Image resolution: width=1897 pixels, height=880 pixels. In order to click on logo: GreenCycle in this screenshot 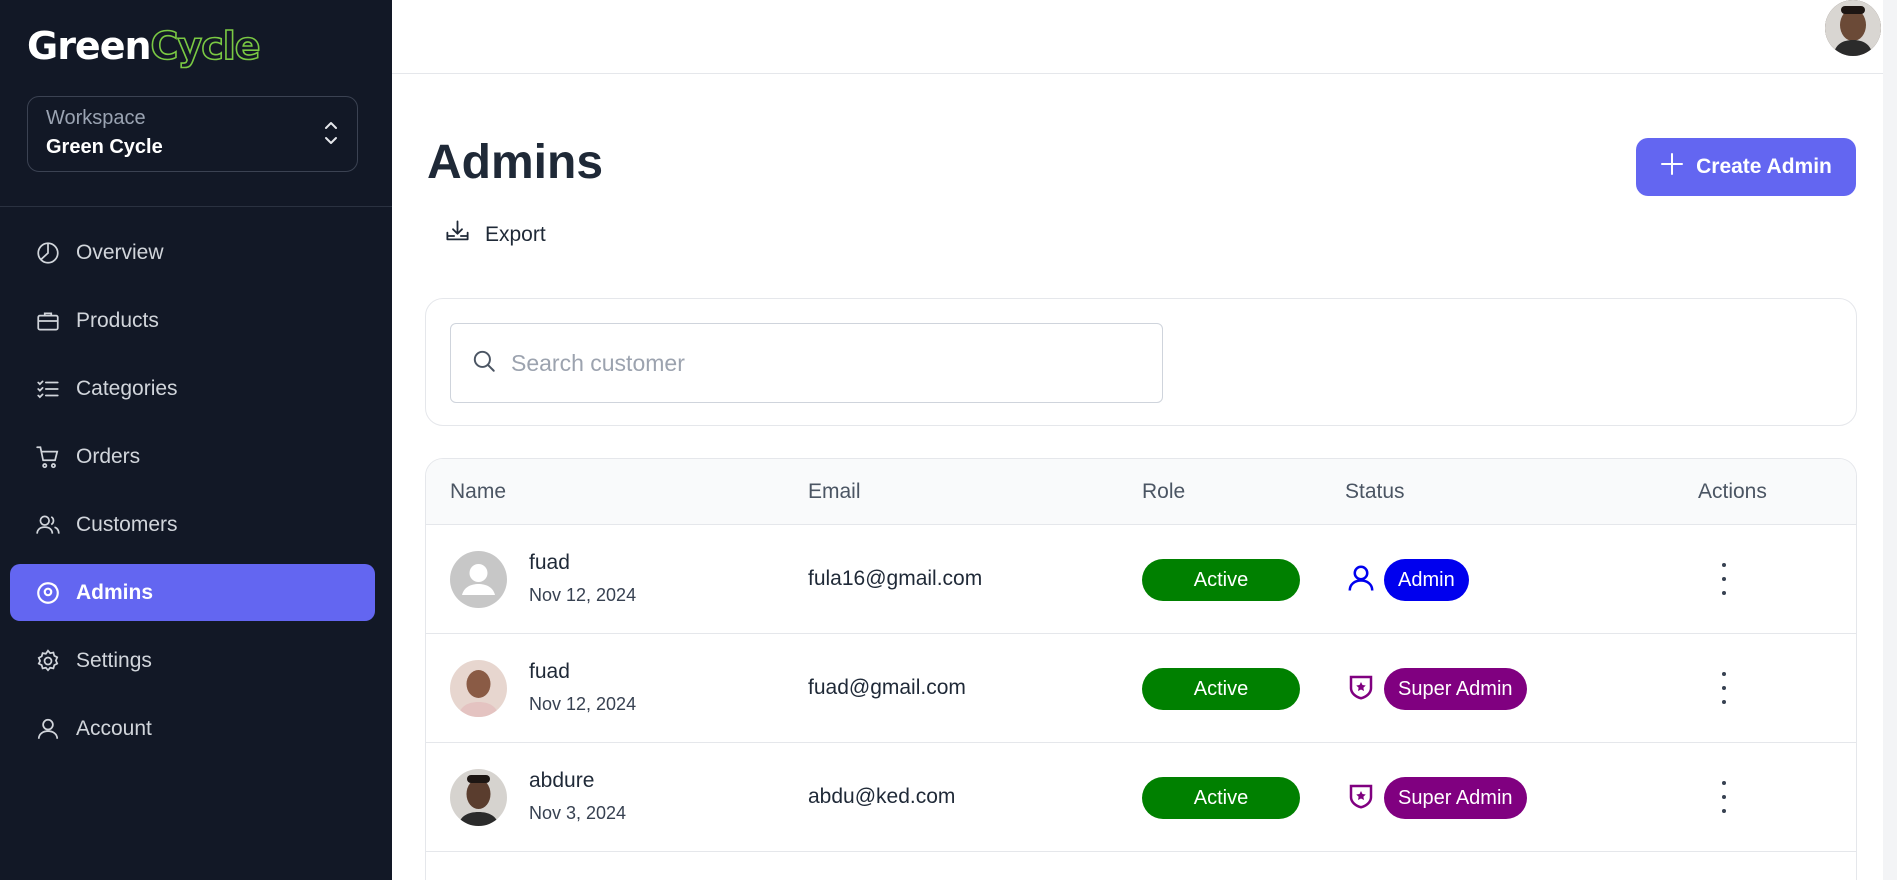, I will do `click(144, 46)`.